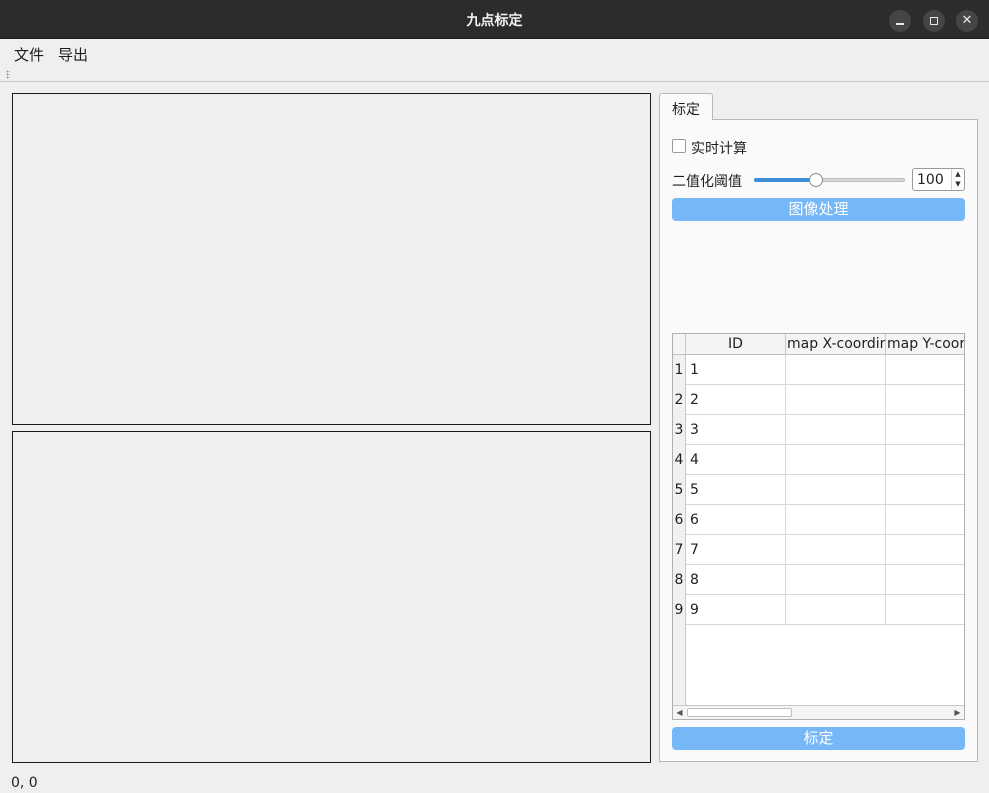 Image resolution: width=989 pixels, height=793 pixels. What do you see at coordinates (73, 54) in the screenshot?
I see `menu-export: 导出` at bounding box center [73, 54].